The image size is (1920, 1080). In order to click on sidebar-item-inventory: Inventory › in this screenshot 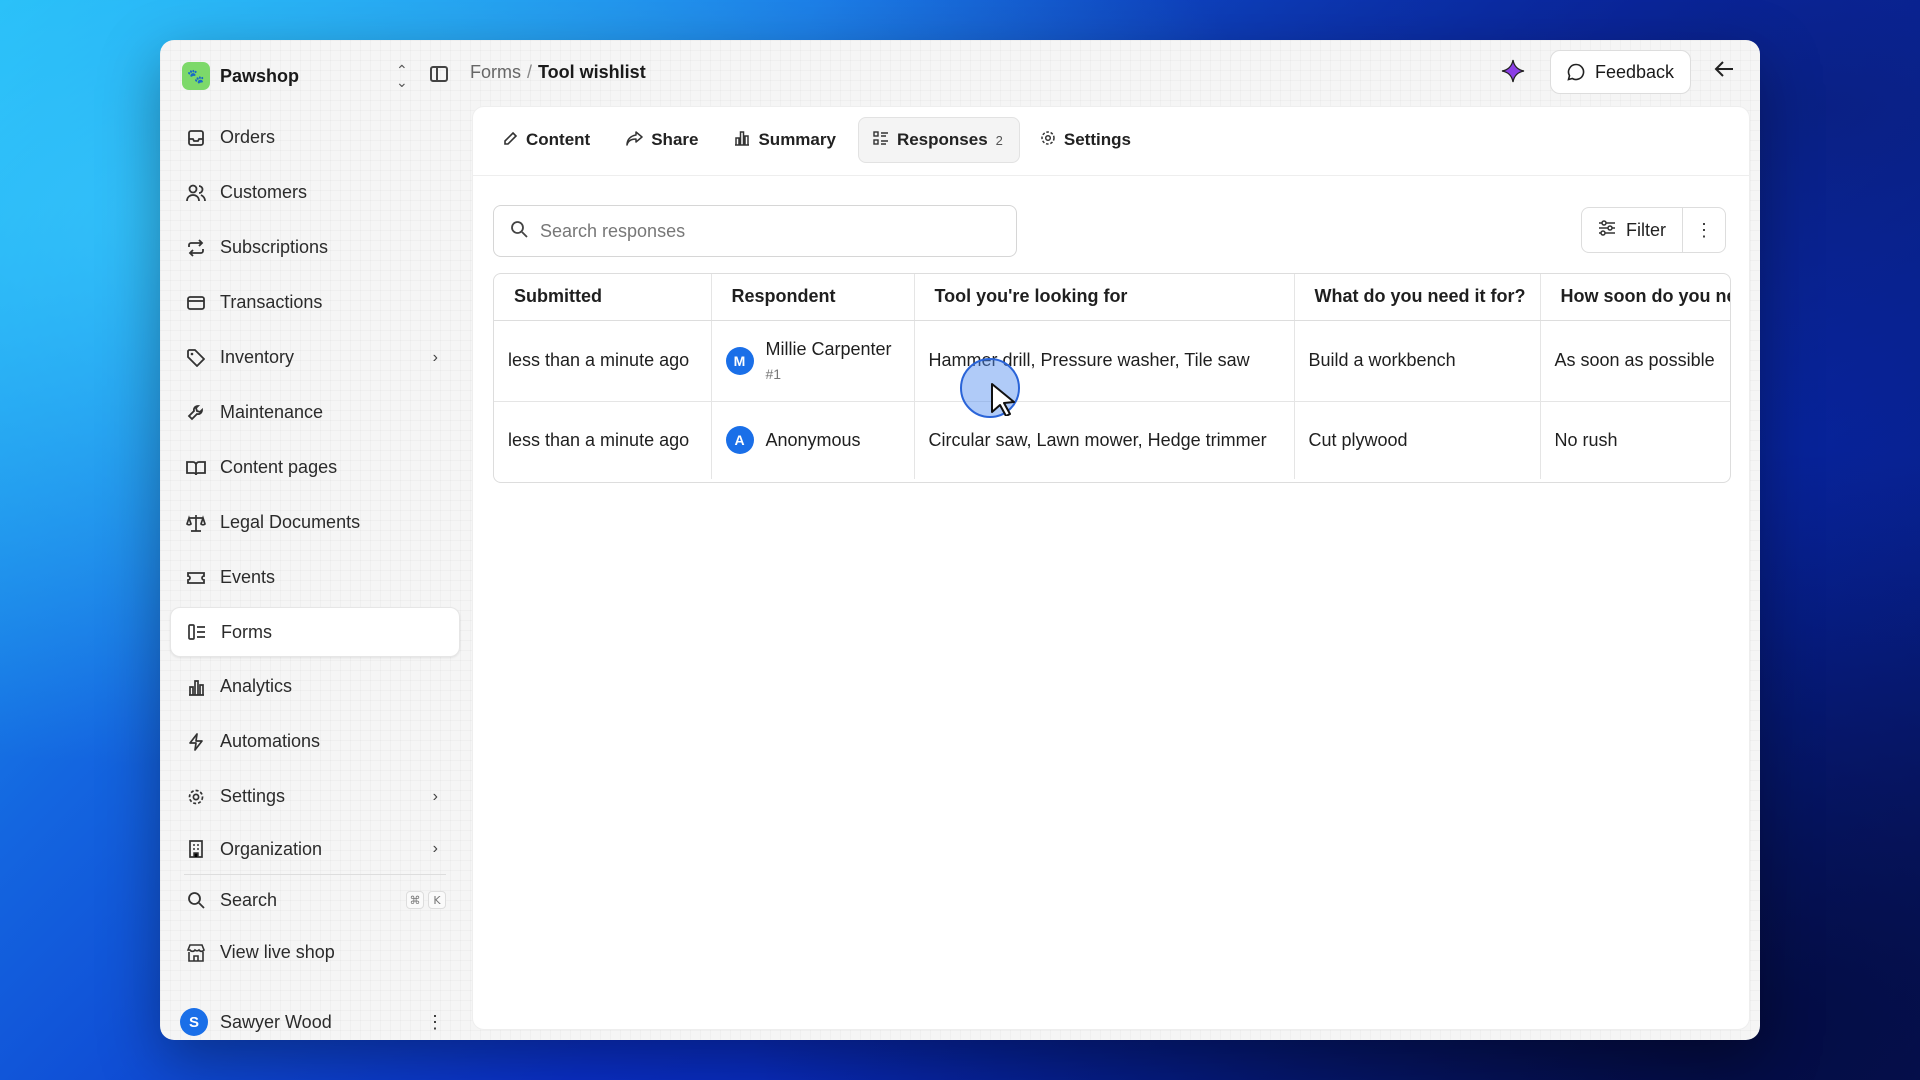, I will do `click(315, 357)`.